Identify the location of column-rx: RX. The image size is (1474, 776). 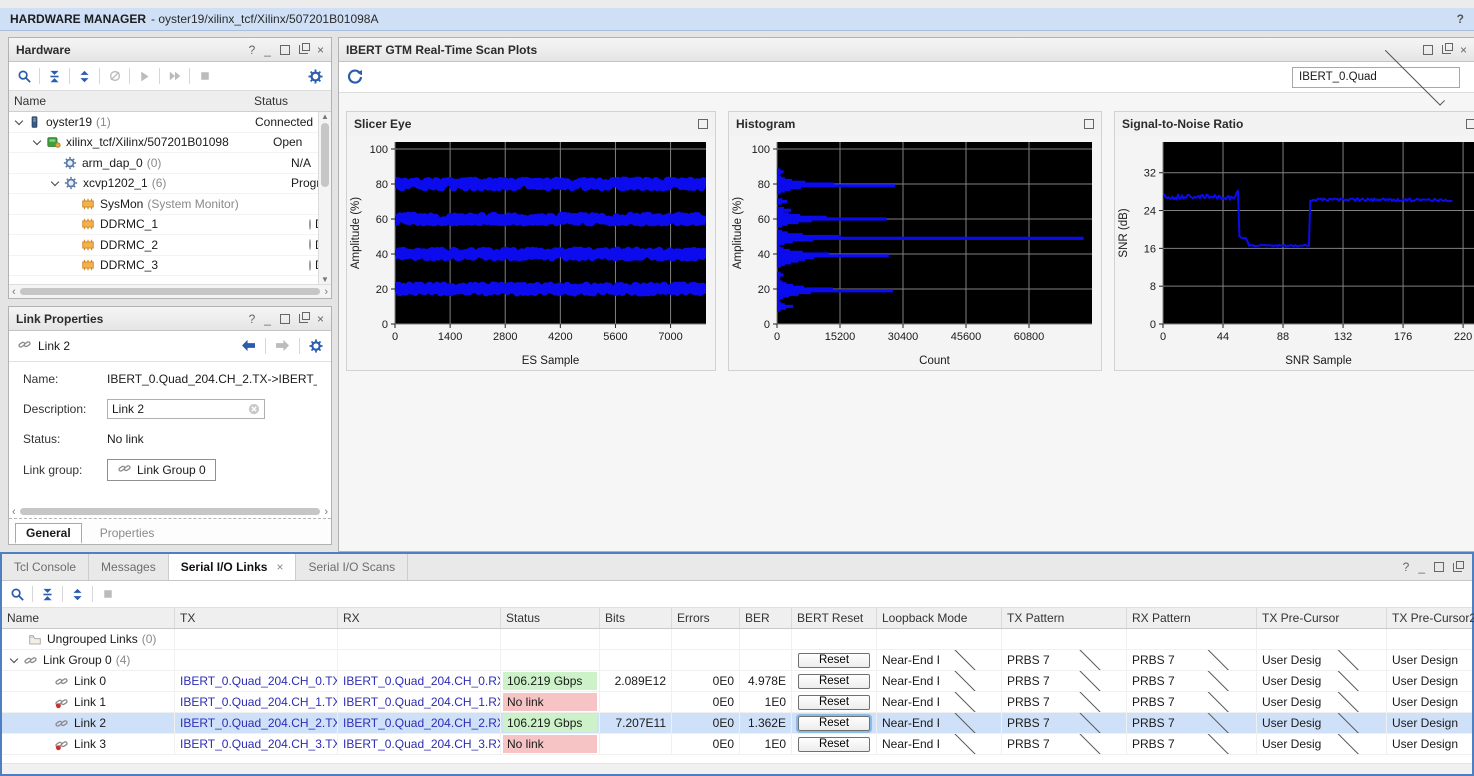
(419, 618).